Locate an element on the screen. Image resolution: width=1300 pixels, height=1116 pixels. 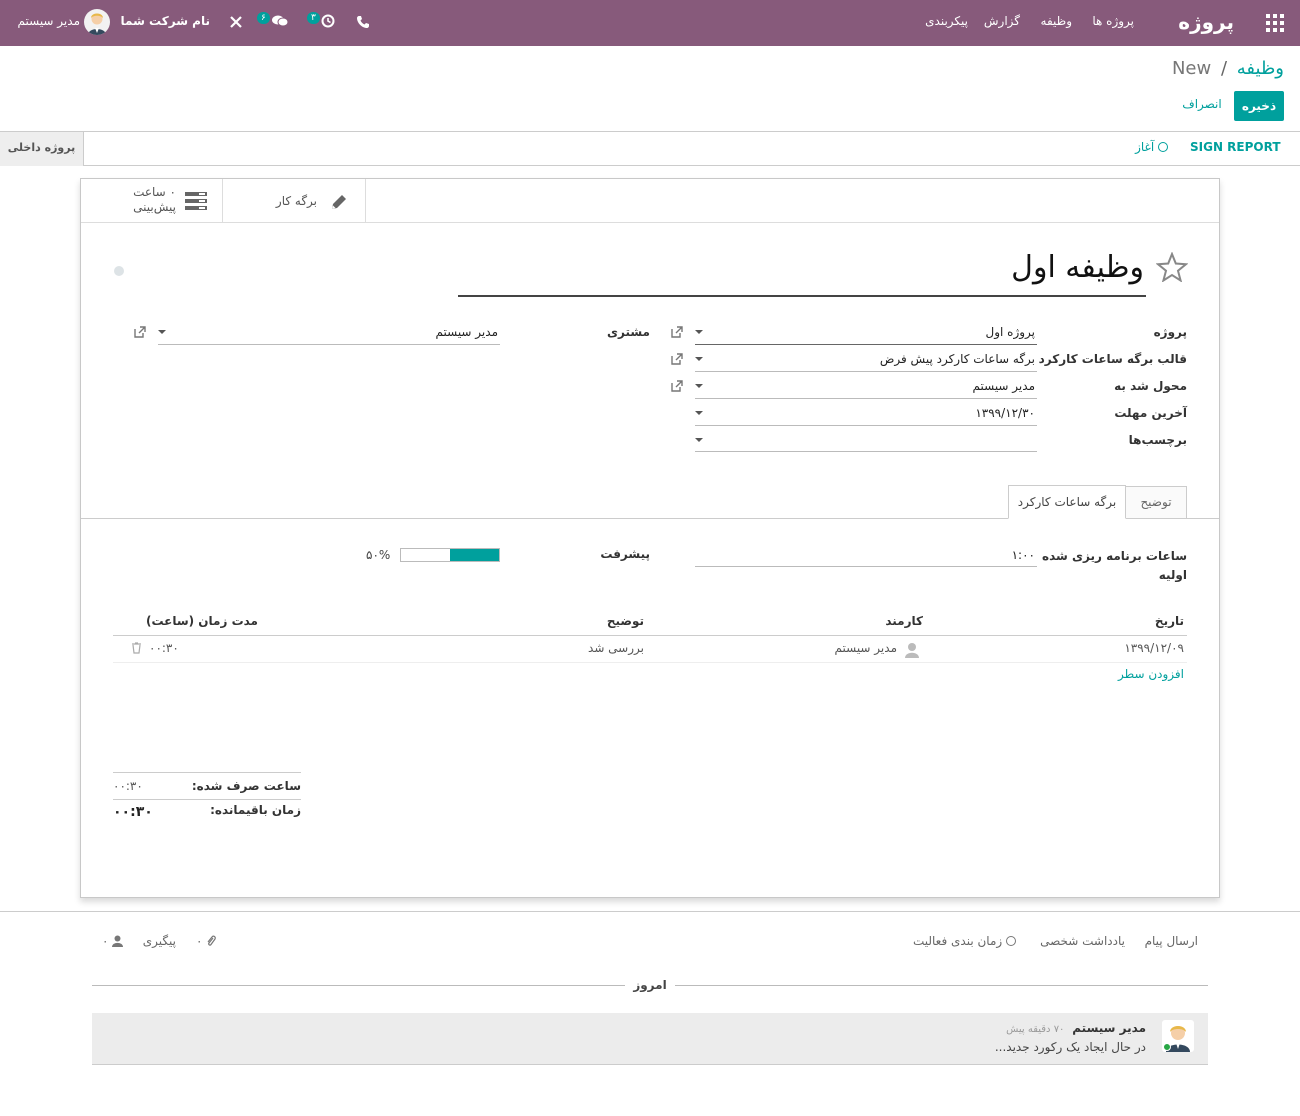
attachments-button: ۰ is located at coordinates (206, 941).